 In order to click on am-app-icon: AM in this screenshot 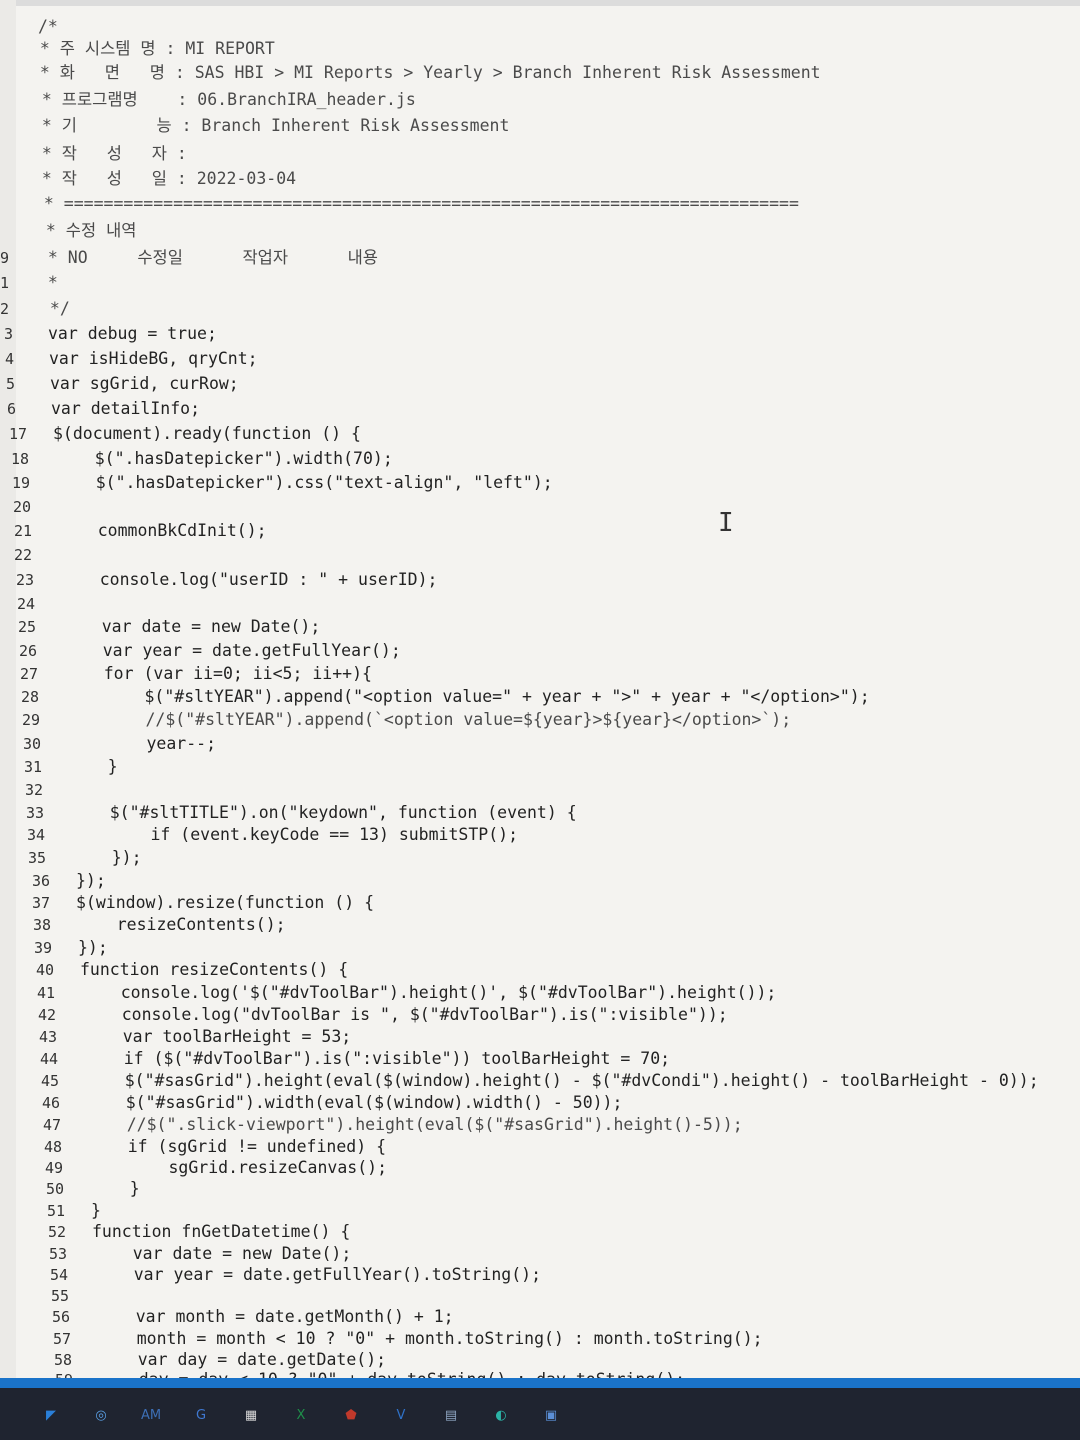, I will do `click(151, 1415)`.